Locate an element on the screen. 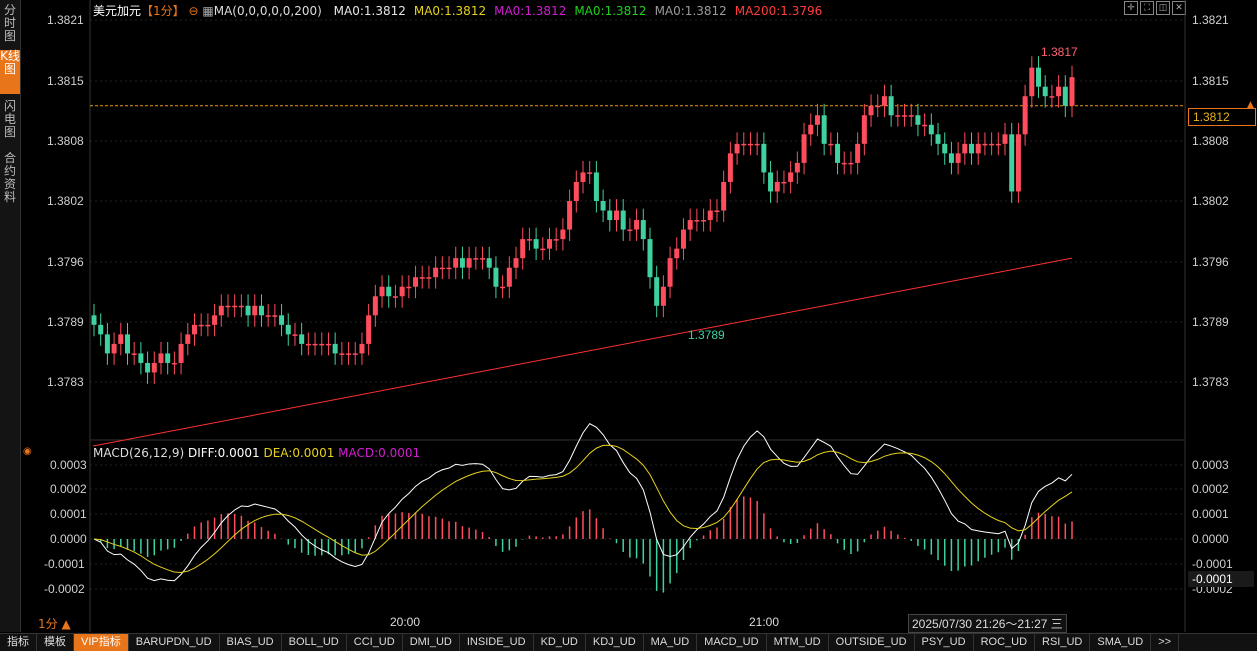 The width and height of the screenshot is (1257, 651). indicator-tab: OUTSIDE_UD is located at coordinates (872, 642).